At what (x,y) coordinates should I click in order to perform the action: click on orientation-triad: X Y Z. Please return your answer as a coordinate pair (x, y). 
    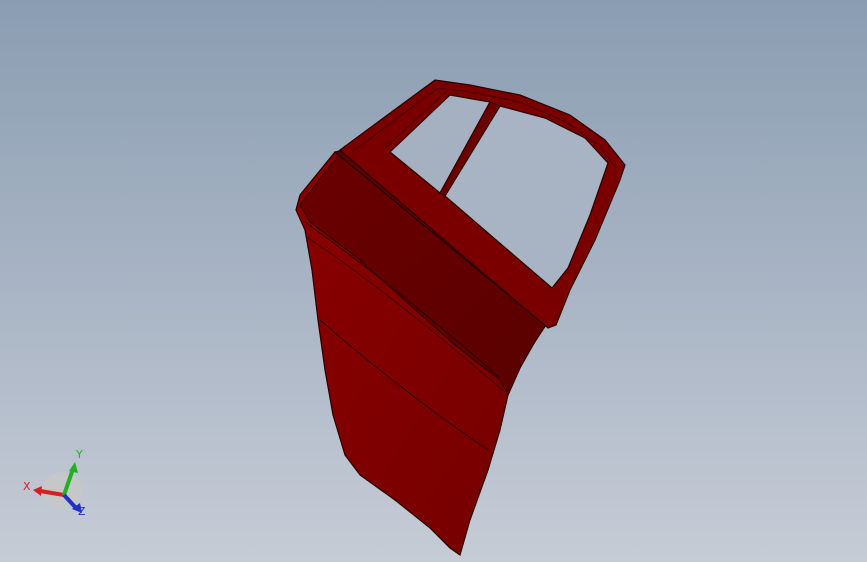
    Looking at the image, I should click on (57, 482).